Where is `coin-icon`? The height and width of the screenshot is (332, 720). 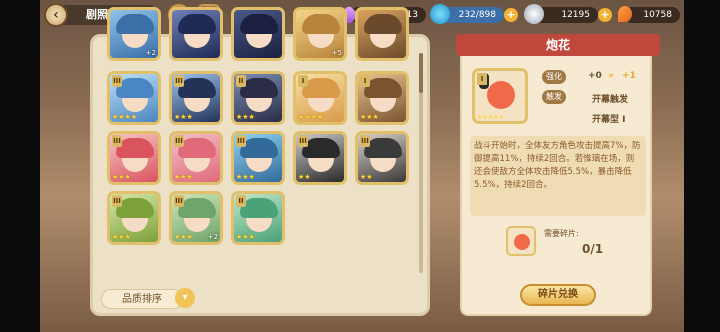 coin-icon is located at coordinates (534, 14).